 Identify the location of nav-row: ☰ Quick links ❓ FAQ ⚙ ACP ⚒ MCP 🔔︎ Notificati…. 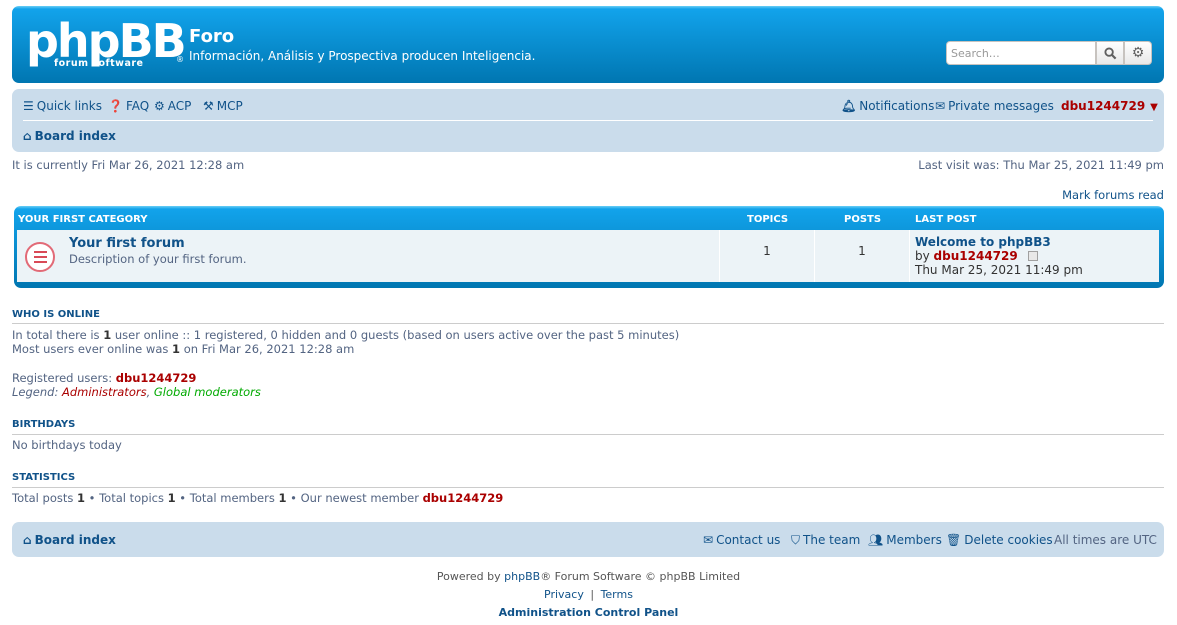
(590, 107).